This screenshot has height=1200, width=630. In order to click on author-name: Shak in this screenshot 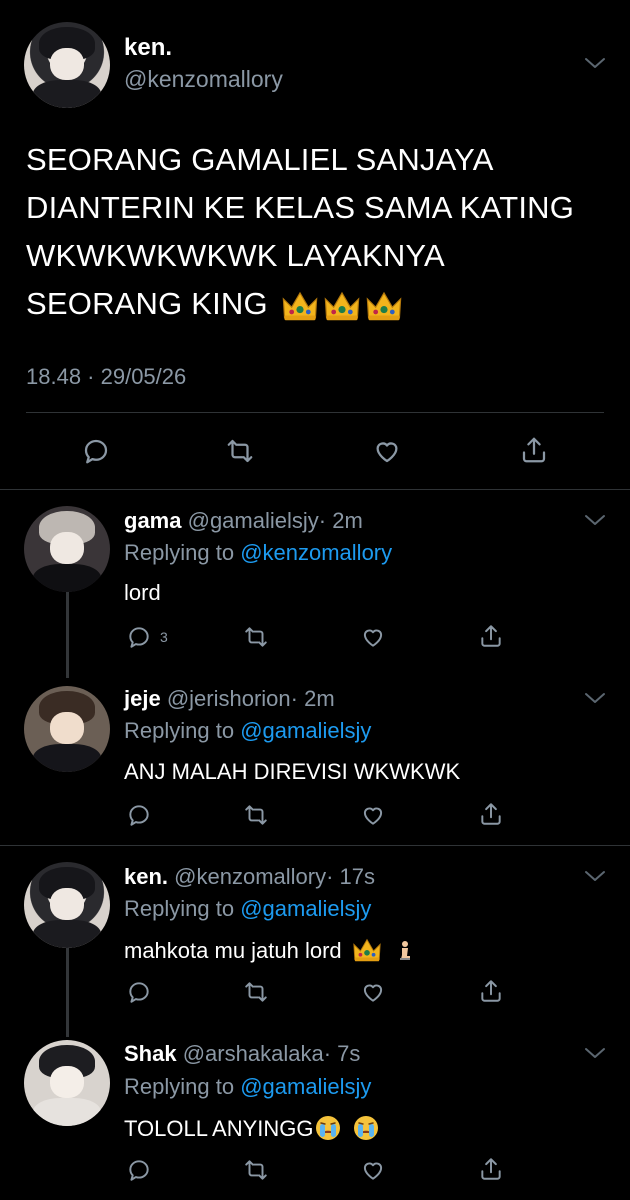, I will do `click(150, 1053)`.